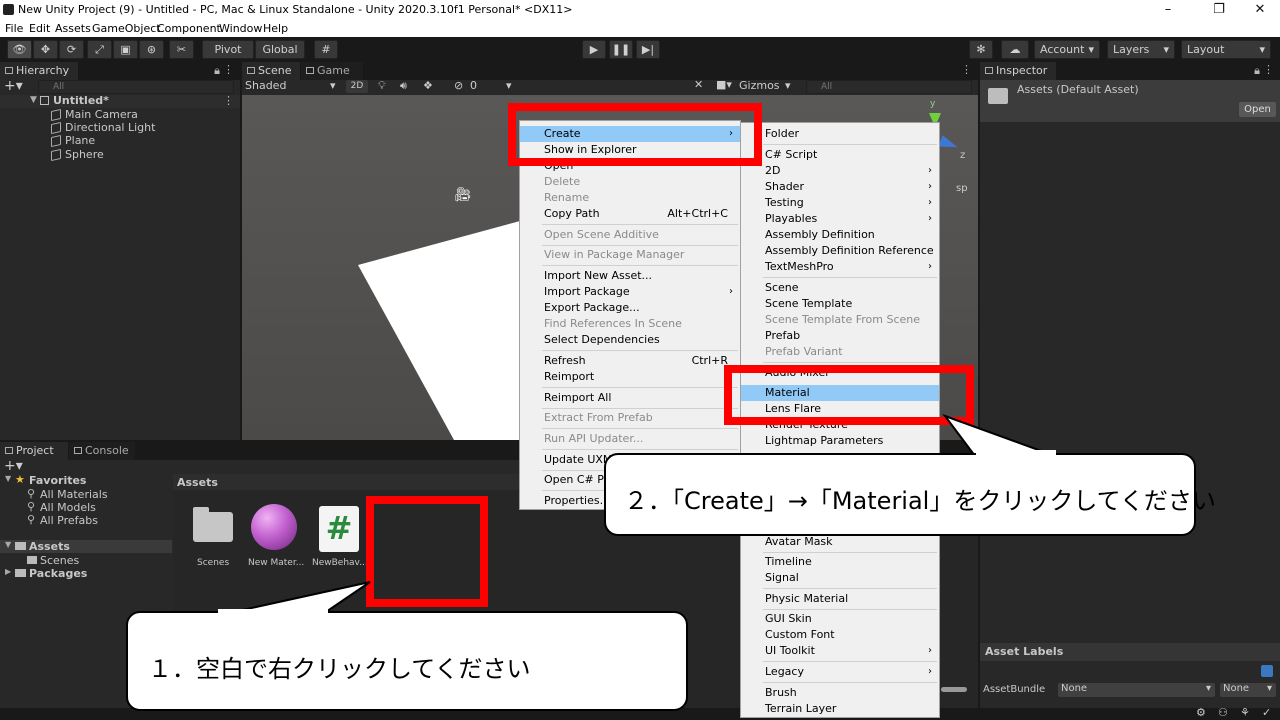  I want to click on cache-icon: ⚇, so click(1223, 712).